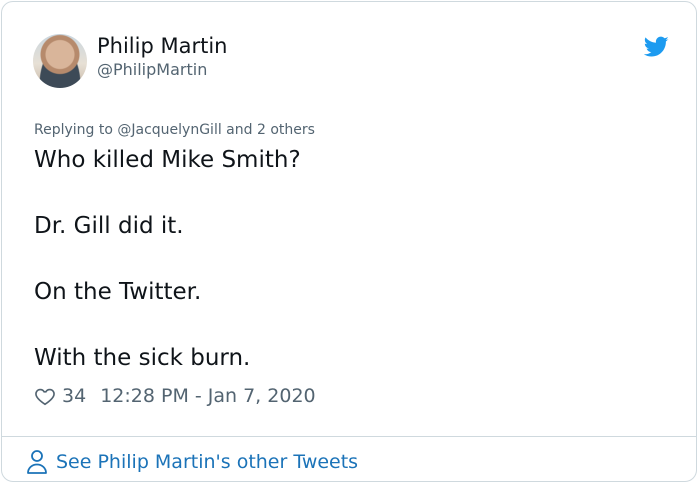 The image size is (700, 485). What do you see at coordinates (74, 396) in the screenshot?
I see `like-count: 34` at bounding box center [74, 396].